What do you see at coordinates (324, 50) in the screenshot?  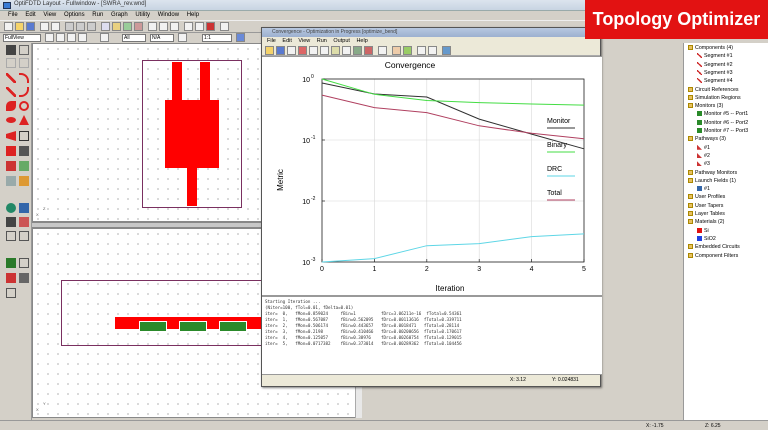 I see `dlg-pan-icon` at bounding box center [324, 50].